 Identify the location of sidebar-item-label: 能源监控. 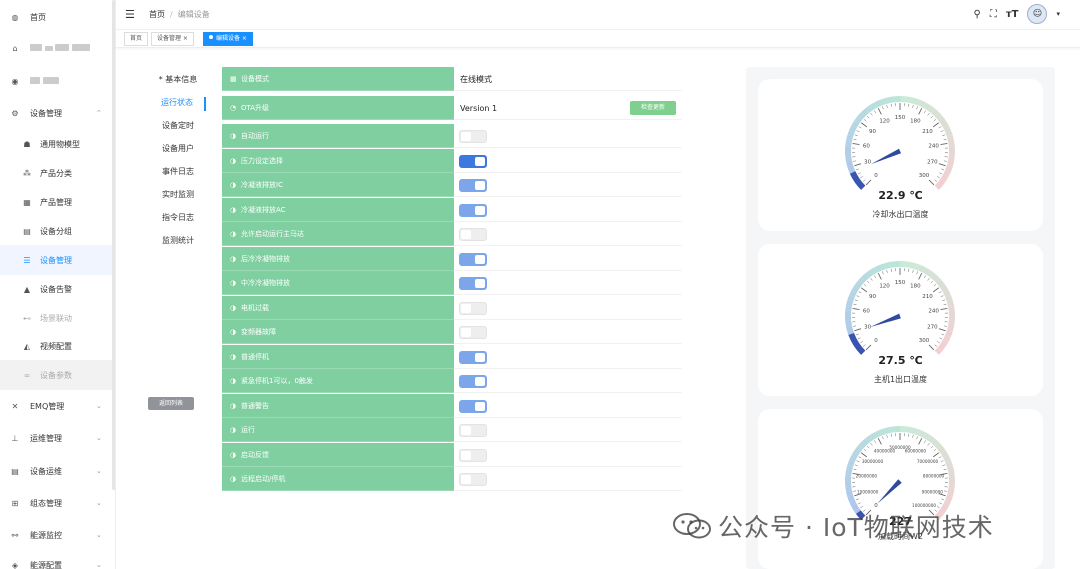
(46, 535).